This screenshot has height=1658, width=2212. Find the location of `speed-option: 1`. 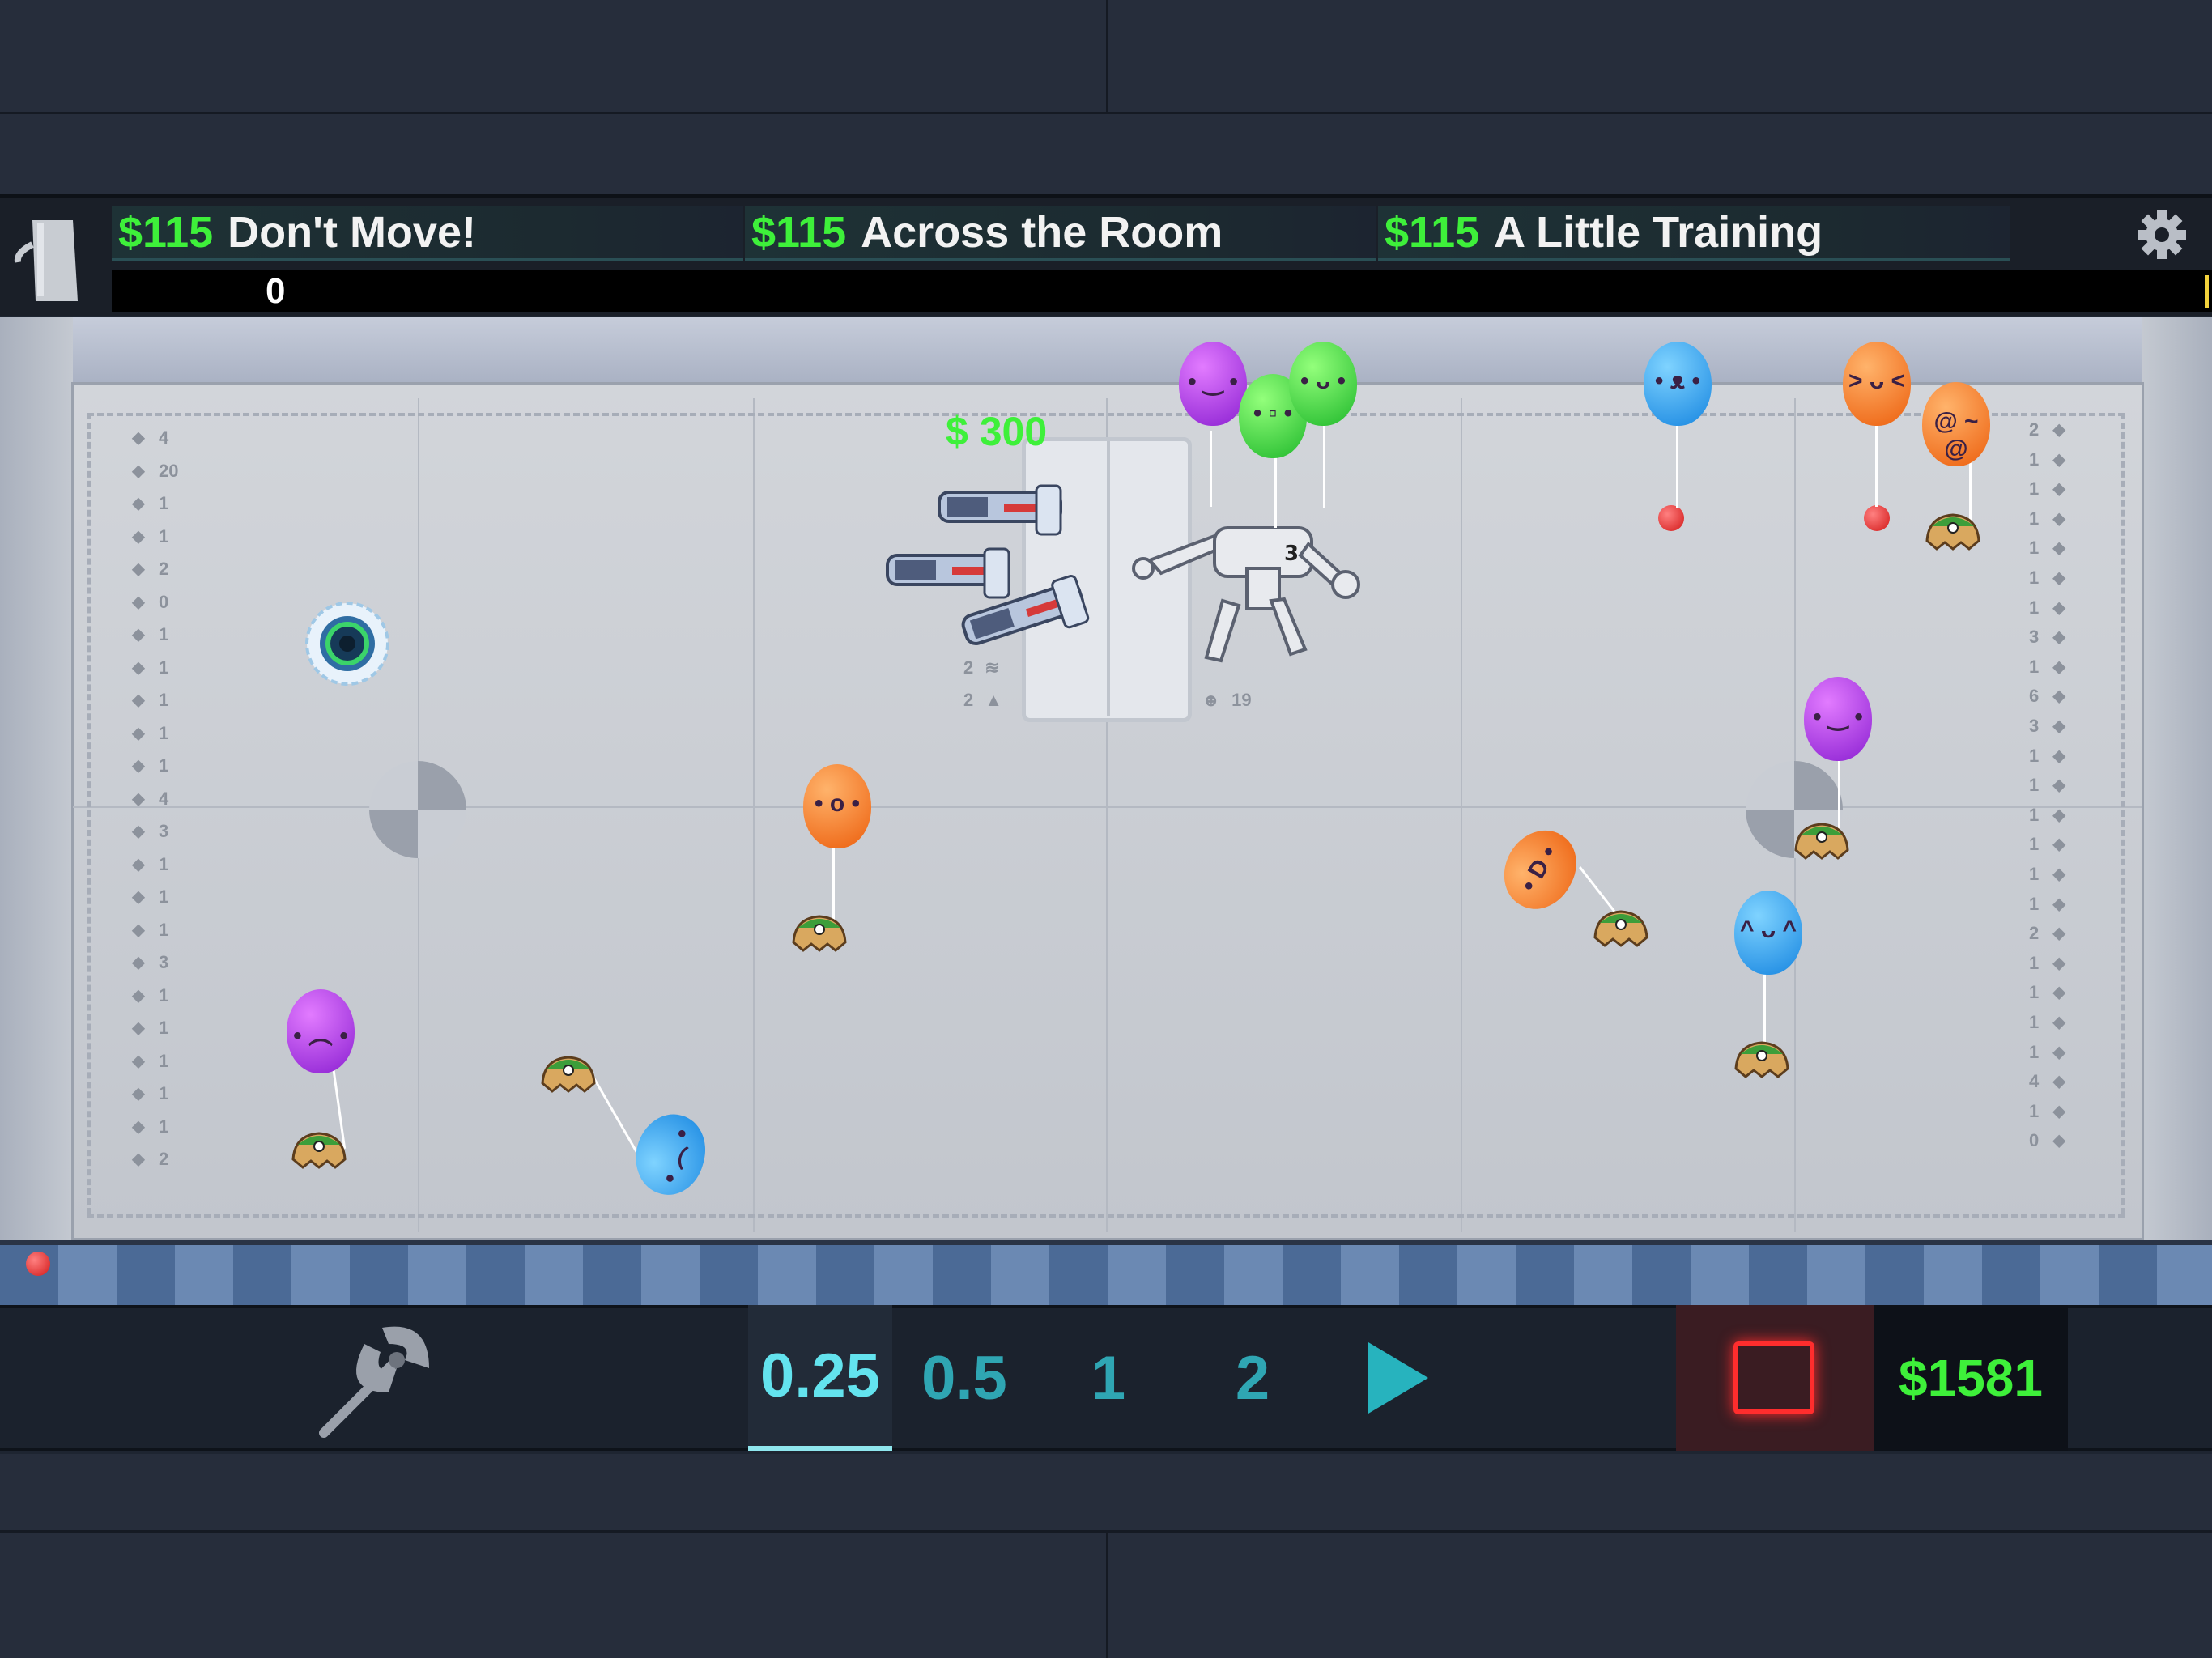

speed-option: 1 is located at coordinates (1108, 1378).